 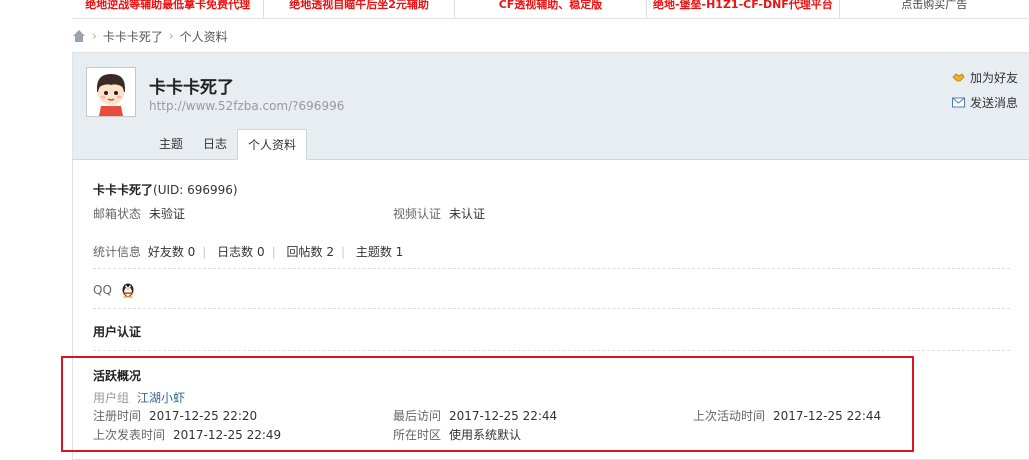 I want to click on ad-link-3: CF透视辅助、稳定版, so click(x=551, y=9).